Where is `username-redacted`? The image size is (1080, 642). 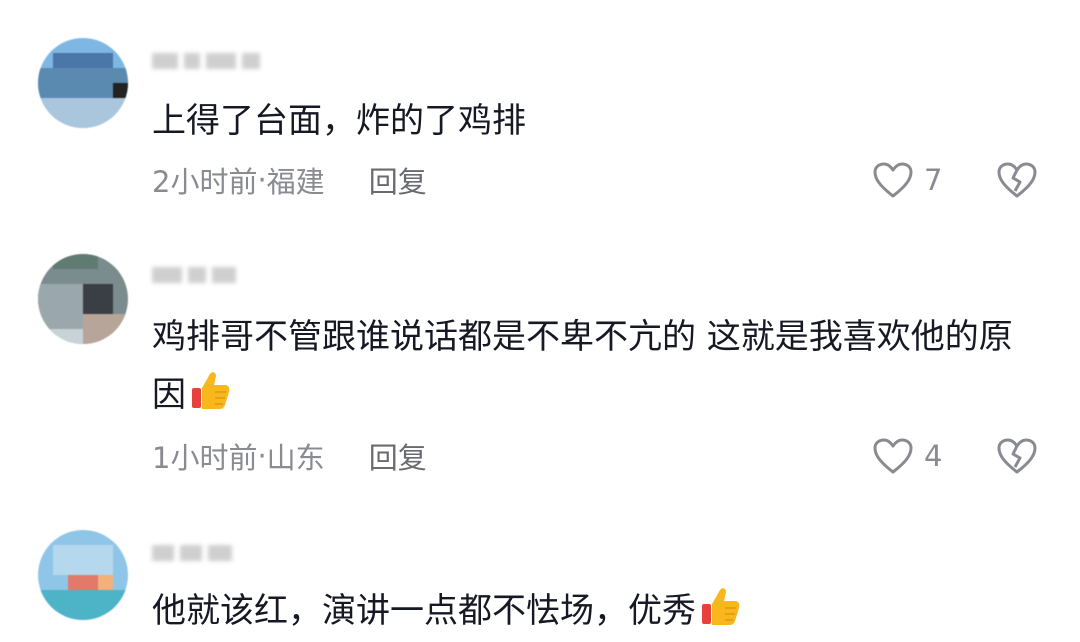
username-redacted is located at coordinates (222, 553).